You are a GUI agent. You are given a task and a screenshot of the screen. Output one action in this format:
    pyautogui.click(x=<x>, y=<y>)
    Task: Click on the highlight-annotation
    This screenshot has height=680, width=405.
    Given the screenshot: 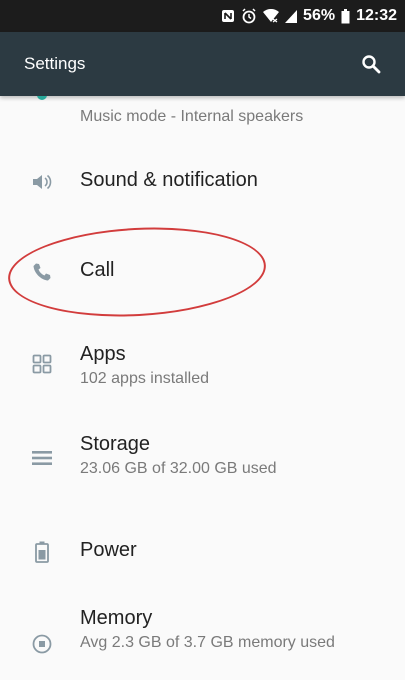 What is the action you would take?
    pyautogui.click(x=137, y=272)
    